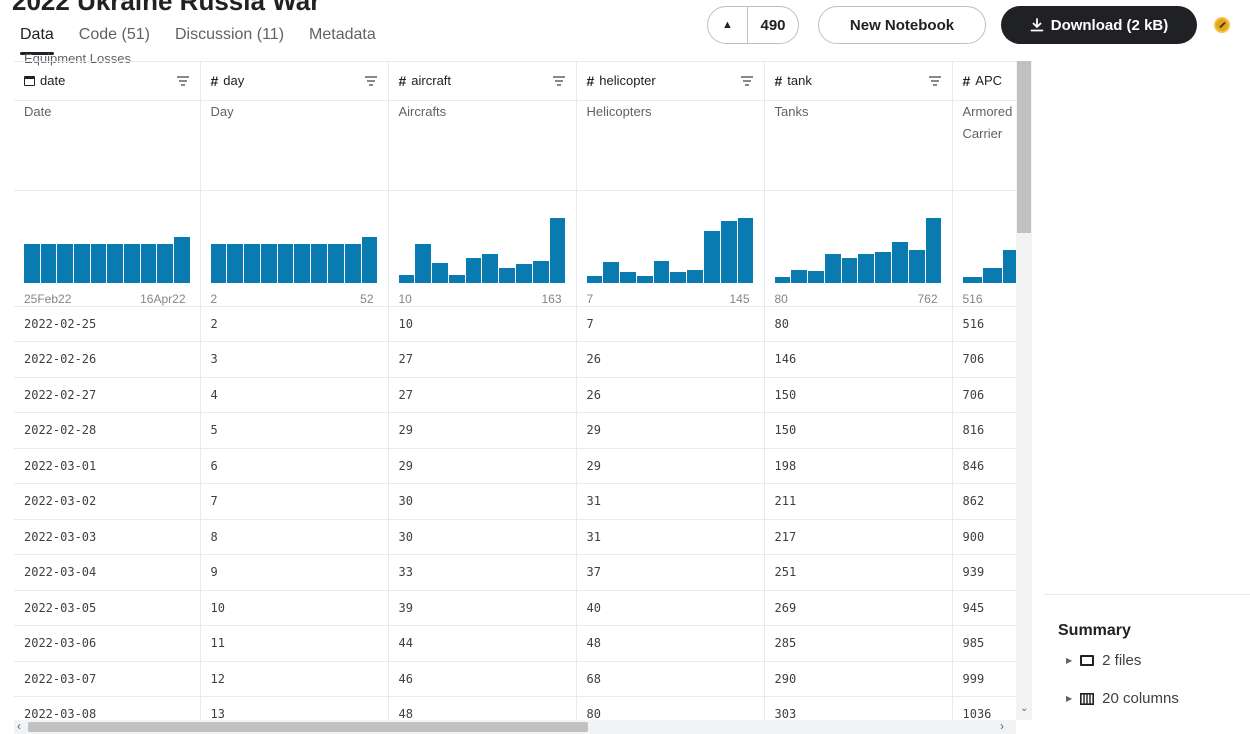  What do you see at coordinates (48, 298) in the screenshot?
I see `range-min: 25Feb22` at bounding box center [48, 298].